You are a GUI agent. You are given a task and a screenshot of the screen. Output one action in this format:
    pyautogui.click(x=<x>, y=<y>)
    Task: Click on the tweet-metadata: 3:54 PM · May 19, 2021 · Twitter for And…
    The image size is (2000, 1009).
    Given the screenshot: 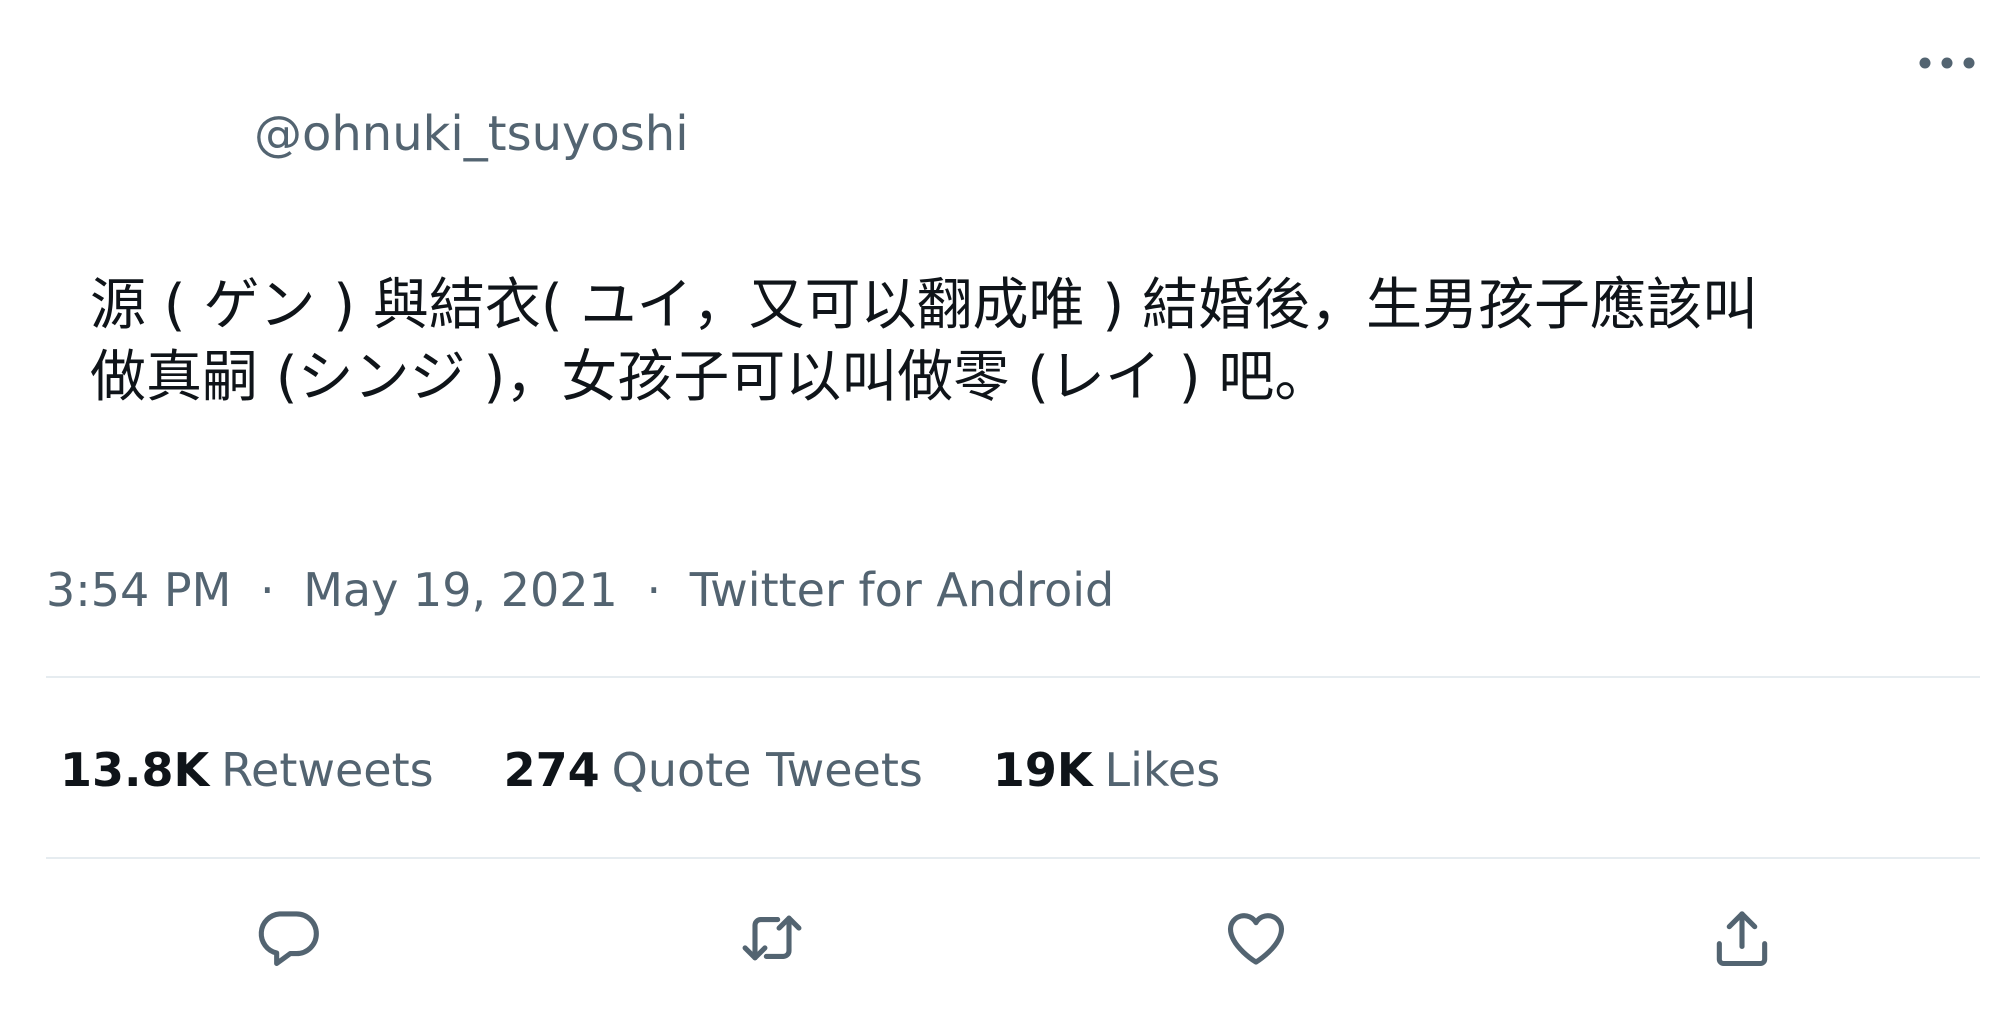 What is the action you would take?
    pyautogui.click(x=580, y=590)
    